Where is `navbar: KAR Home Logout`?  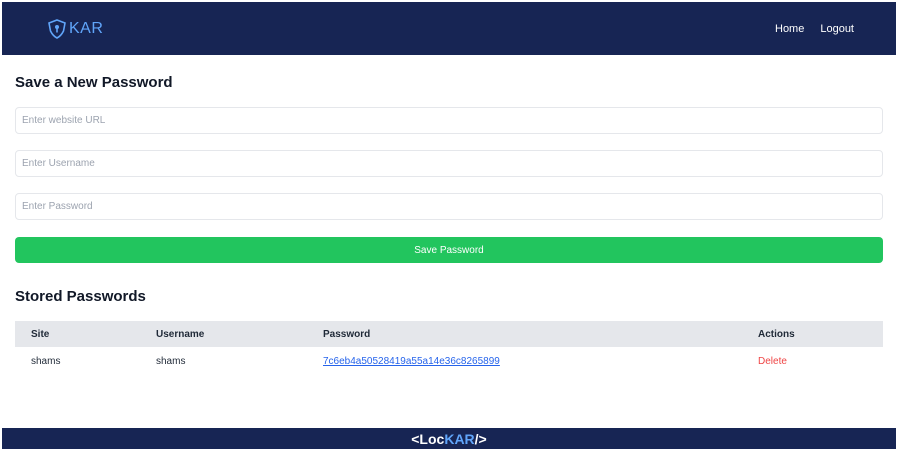
navbar: KAR Home Logout is located at coordinates (449, 28).